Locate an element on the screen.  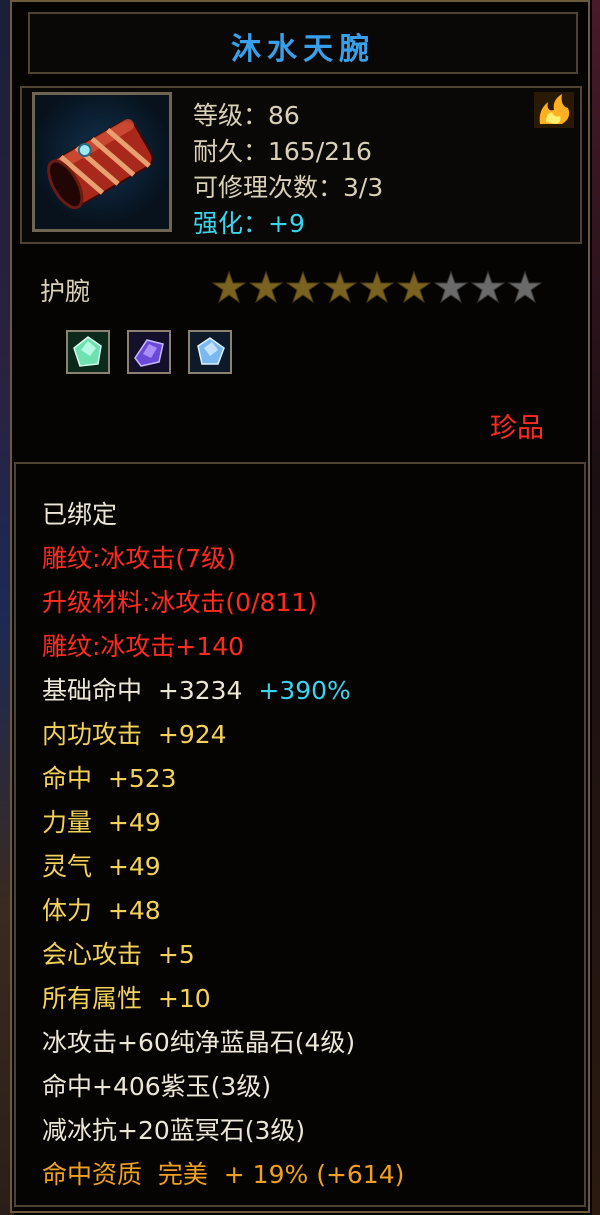
green-gem-icon is located at coordinates (88, 352).